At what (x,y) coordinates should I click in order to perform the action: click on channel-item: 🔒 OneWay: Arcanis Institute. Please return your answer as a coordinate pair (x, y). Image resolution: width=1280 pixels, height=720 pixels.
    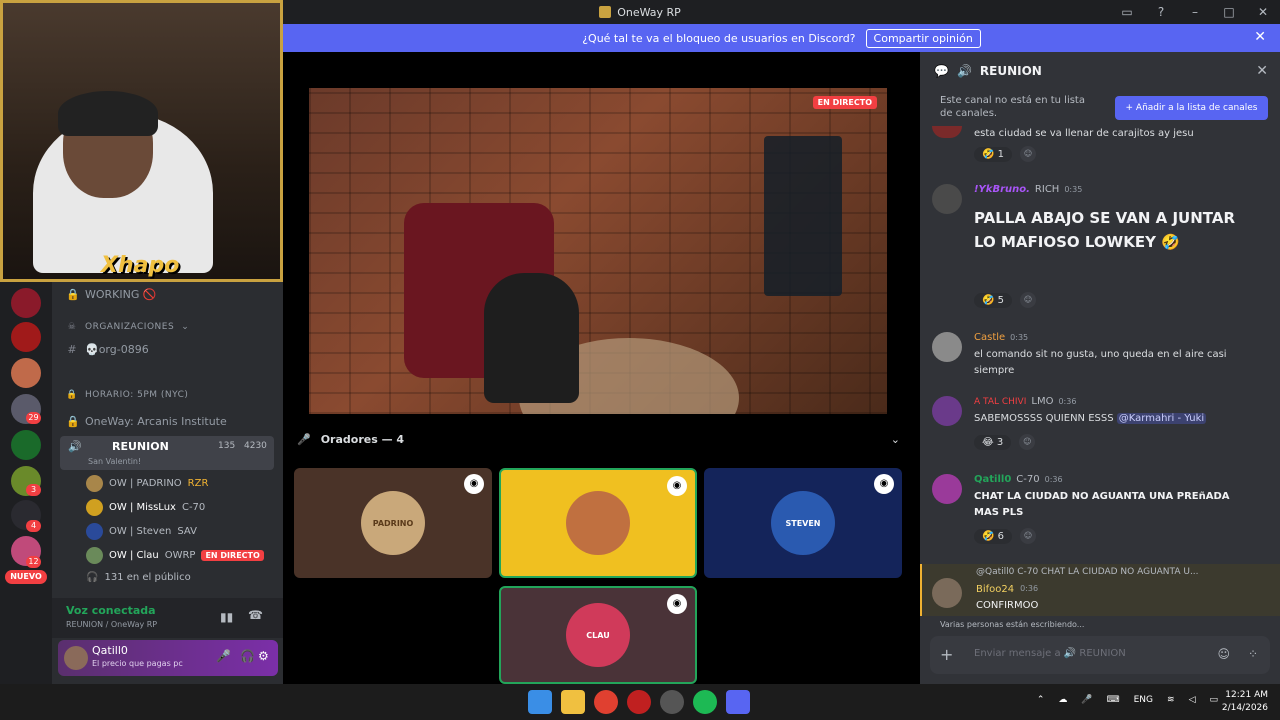
    Looking at the image, I should click on (146, 421).